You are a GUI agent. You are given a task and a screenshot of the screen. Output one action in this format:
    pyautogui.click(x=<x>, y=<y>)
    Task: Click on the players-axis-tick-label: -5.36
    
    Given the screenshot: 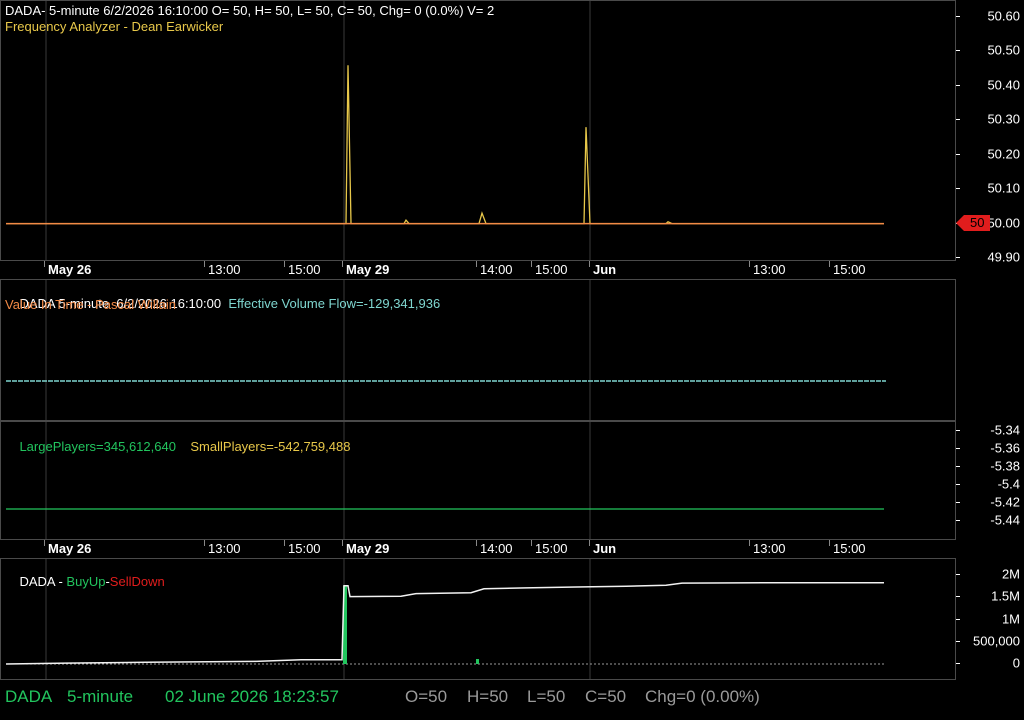 What is the action you would take?
    pyautogui.click(x=1005, y=448)
    